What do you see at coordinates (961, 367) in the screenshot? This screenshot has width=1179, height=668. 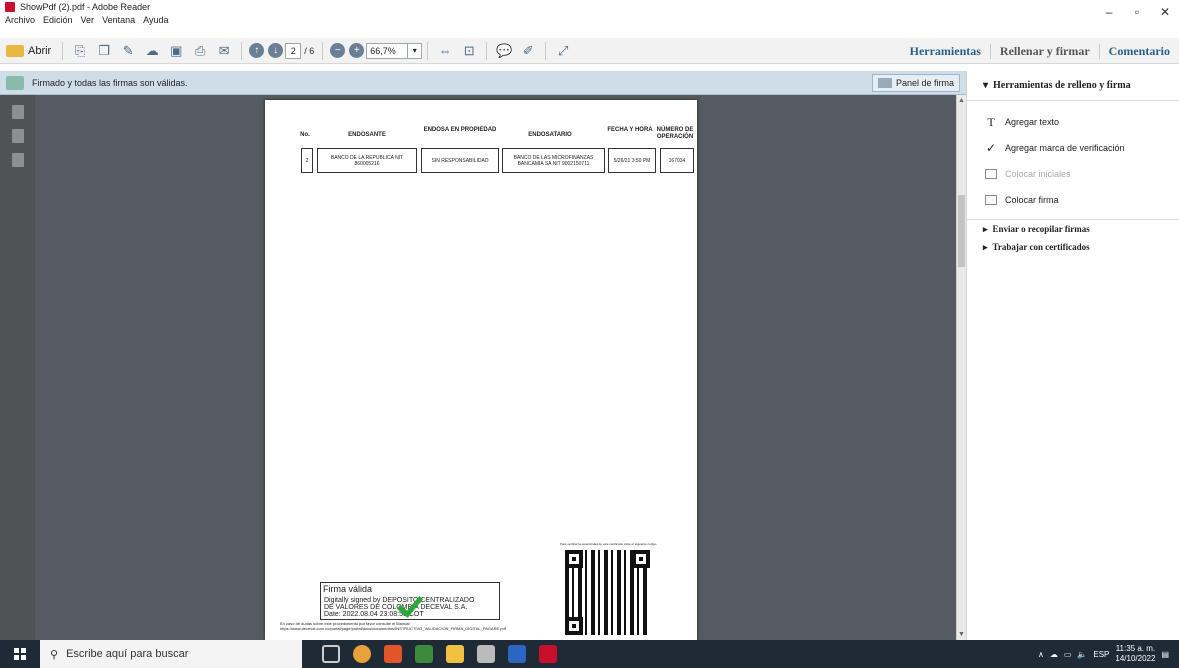 I see `vertical-scrollbar: ▲ ▼` at bounding box center [961, 367].